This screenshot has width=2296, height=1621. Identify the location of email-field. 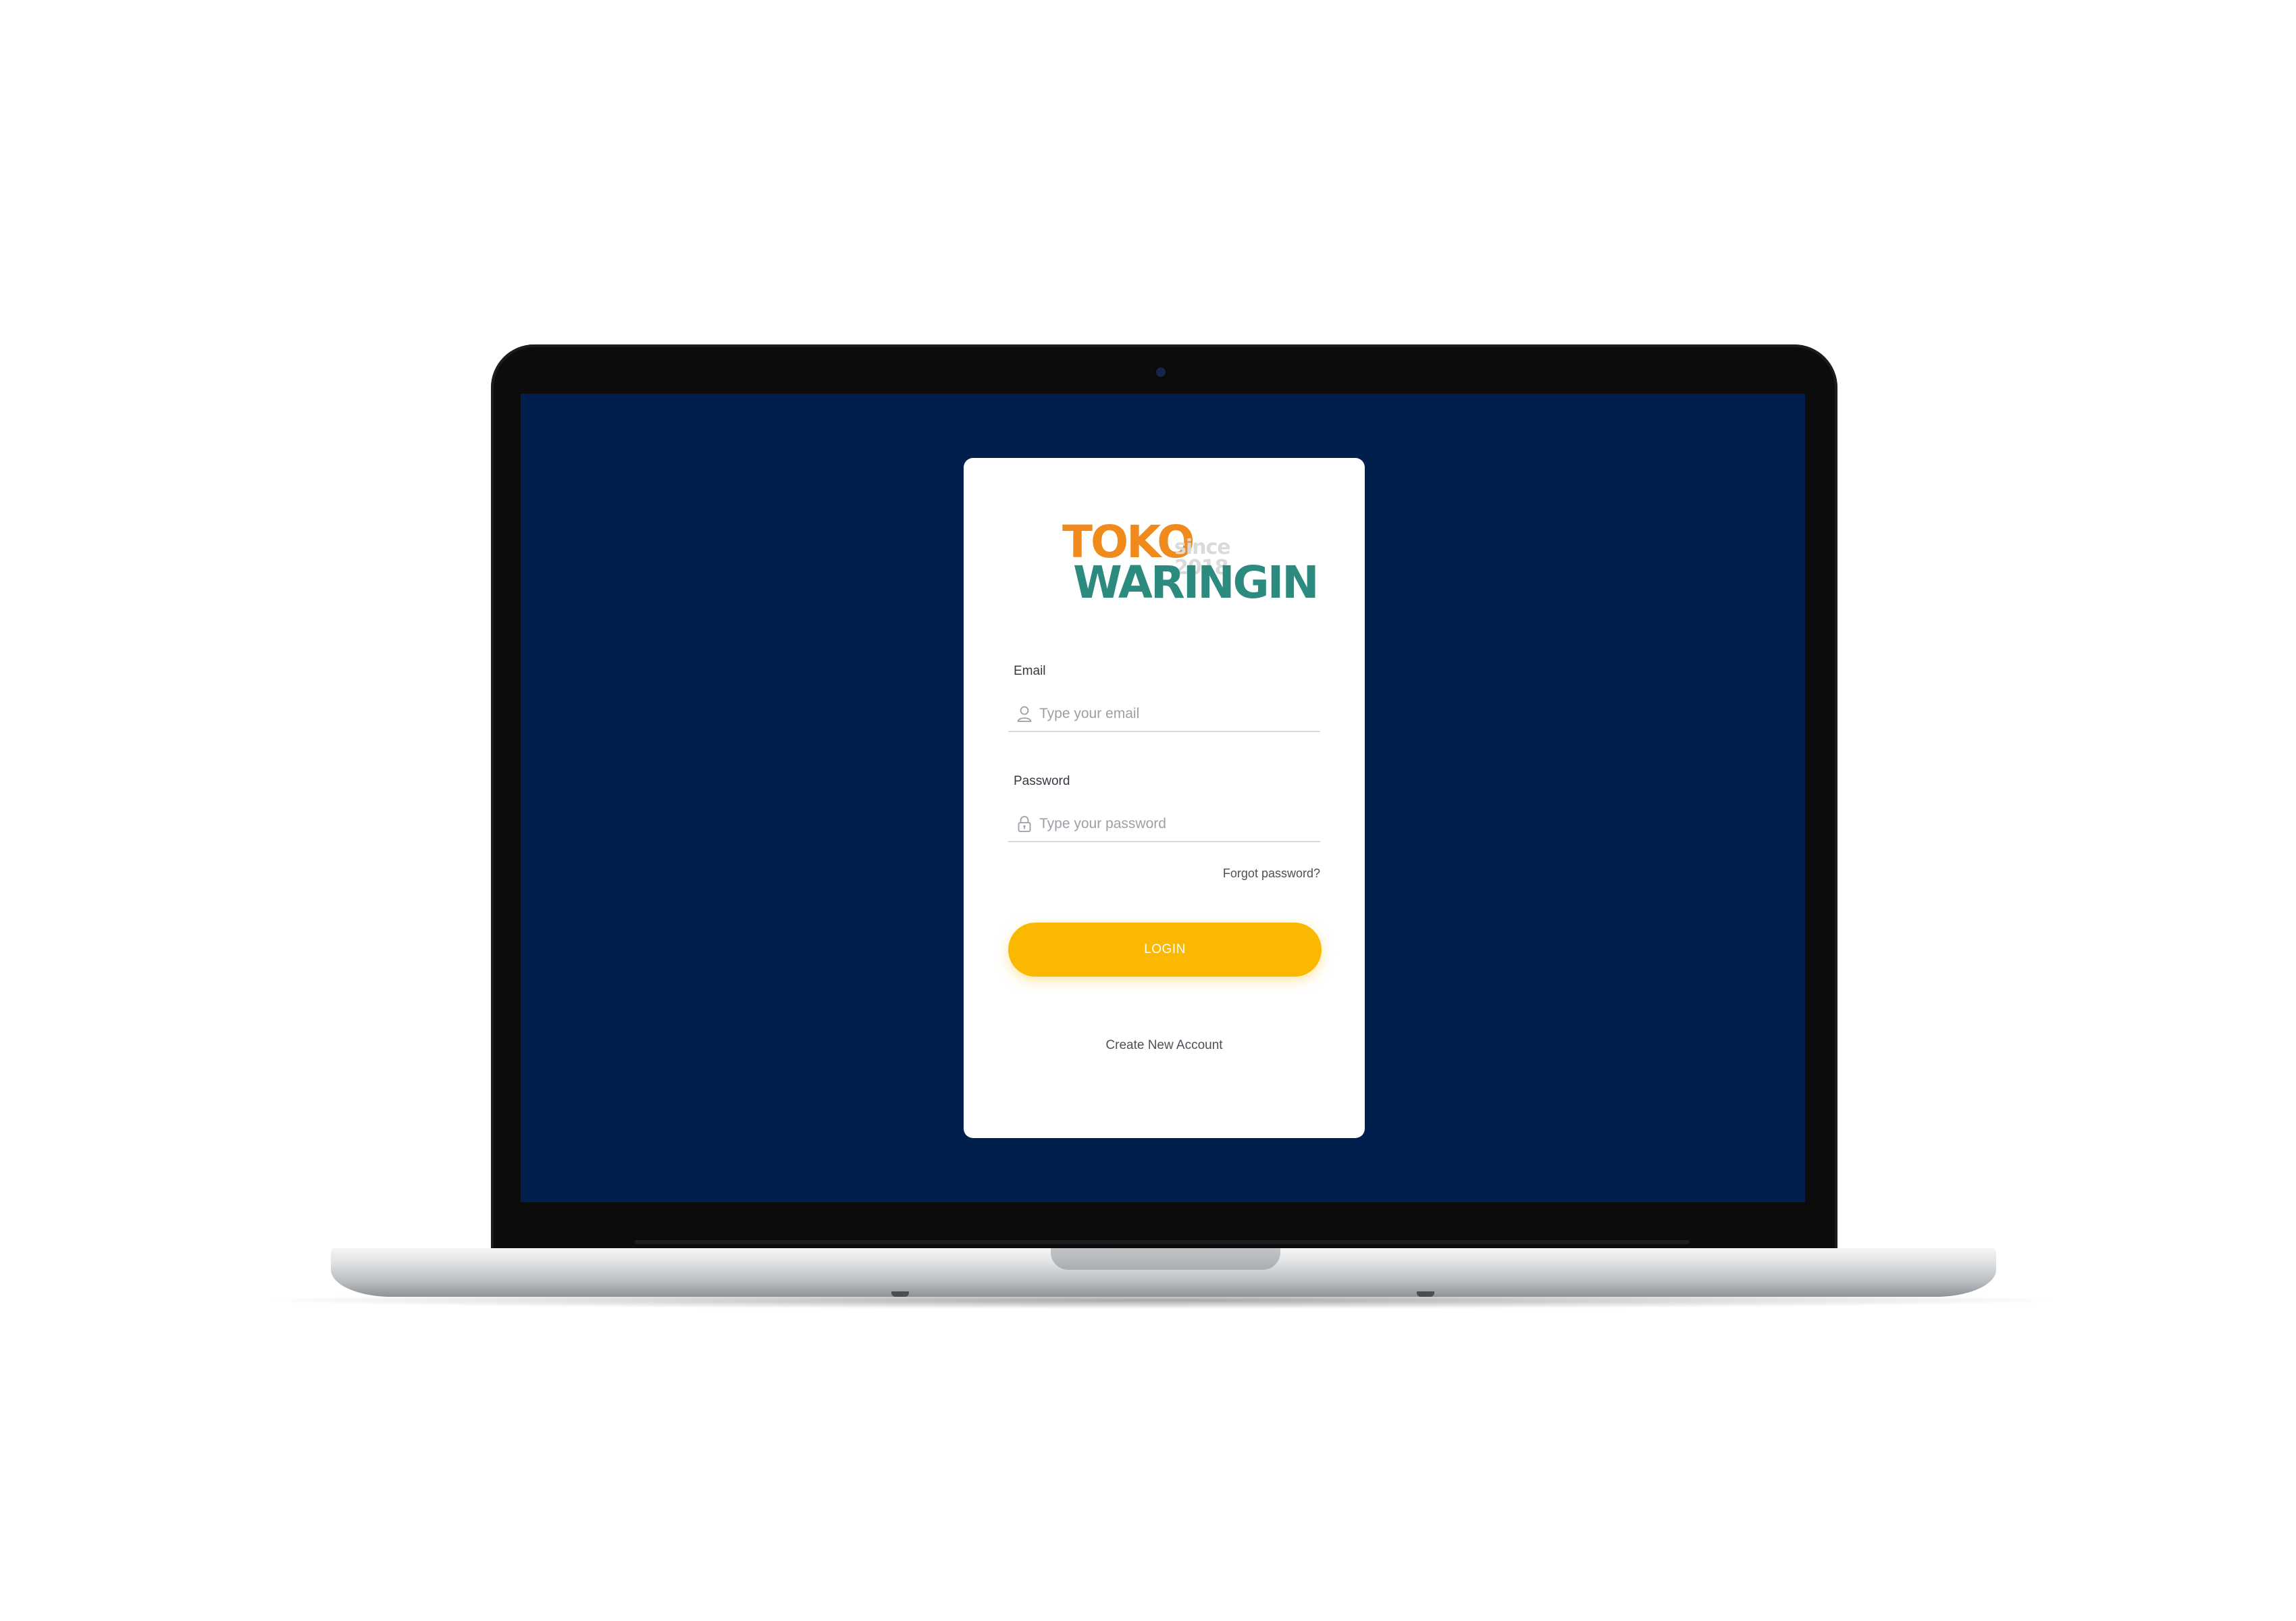
(1164, 714).